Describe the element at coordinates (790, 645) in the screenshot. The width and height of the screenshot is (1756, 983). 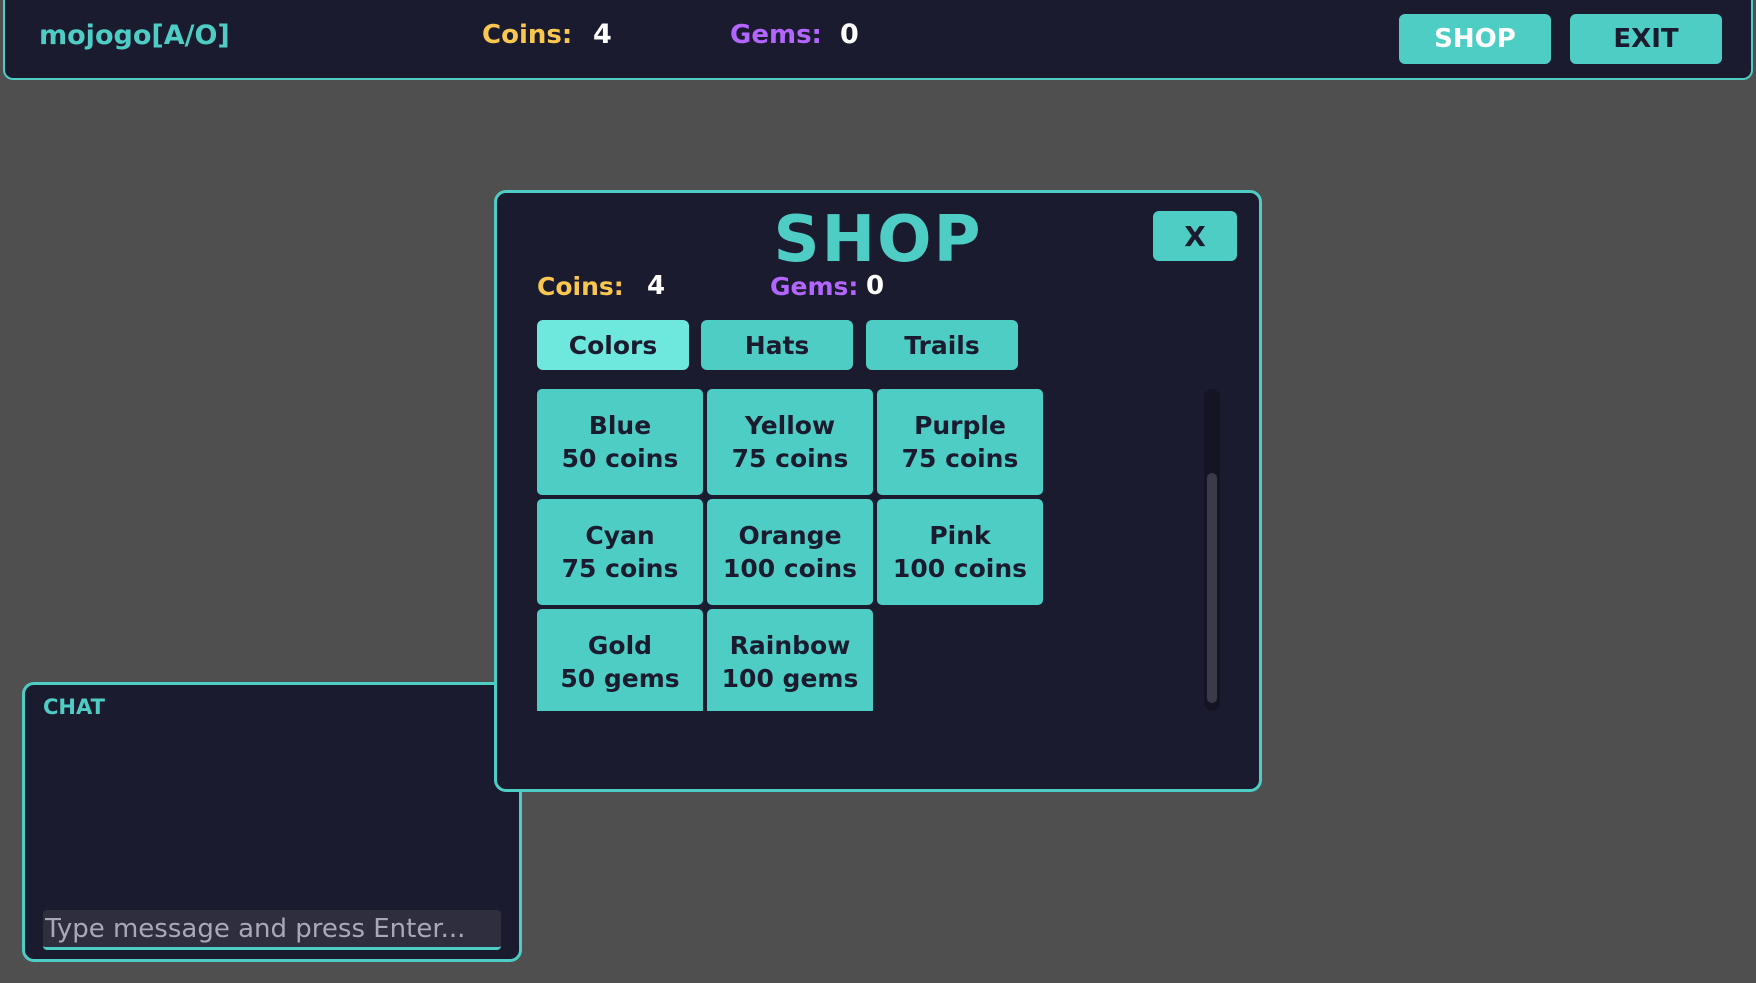
I see `item-name: Rainbow` at that location.